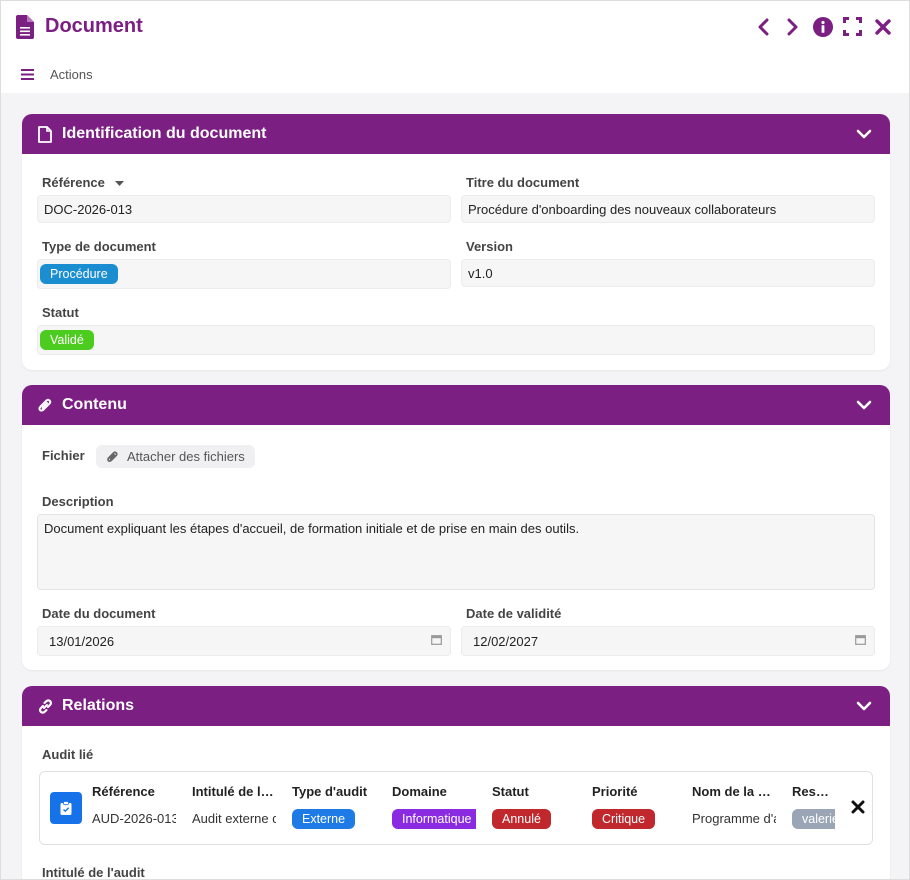  What do you see at coordinates (324, 819) in the screenshot?
I see `audit-value-badge: Externe` at bounding box center [324, 819].